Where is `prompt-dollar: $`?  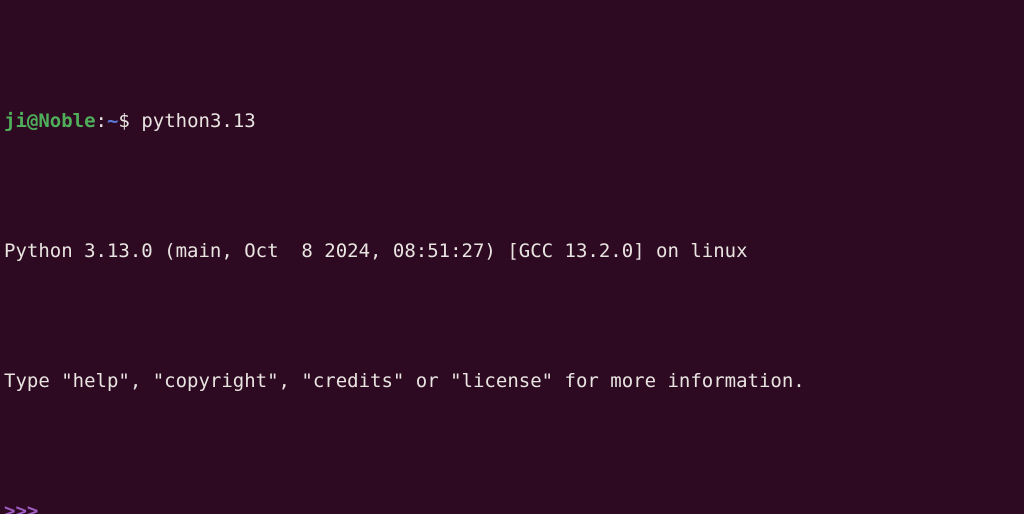
prompt-dollar: $ is located at coordinates (130, 121).